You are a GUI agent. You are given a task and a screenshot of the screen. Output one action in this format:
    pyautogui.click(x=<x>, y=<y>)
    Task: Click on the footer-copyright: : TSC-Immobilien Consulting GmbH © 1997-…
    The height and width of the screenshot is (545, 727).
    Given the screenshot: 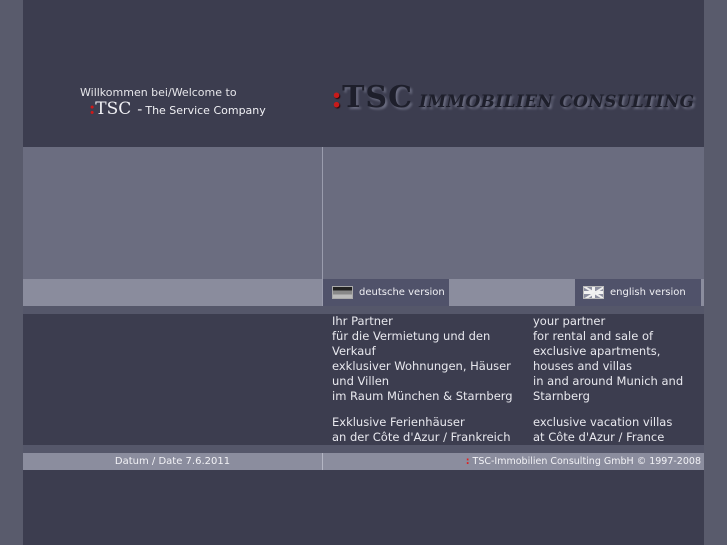 What is the action you would take?
    pyautogui.click(x=513, y=461)
    